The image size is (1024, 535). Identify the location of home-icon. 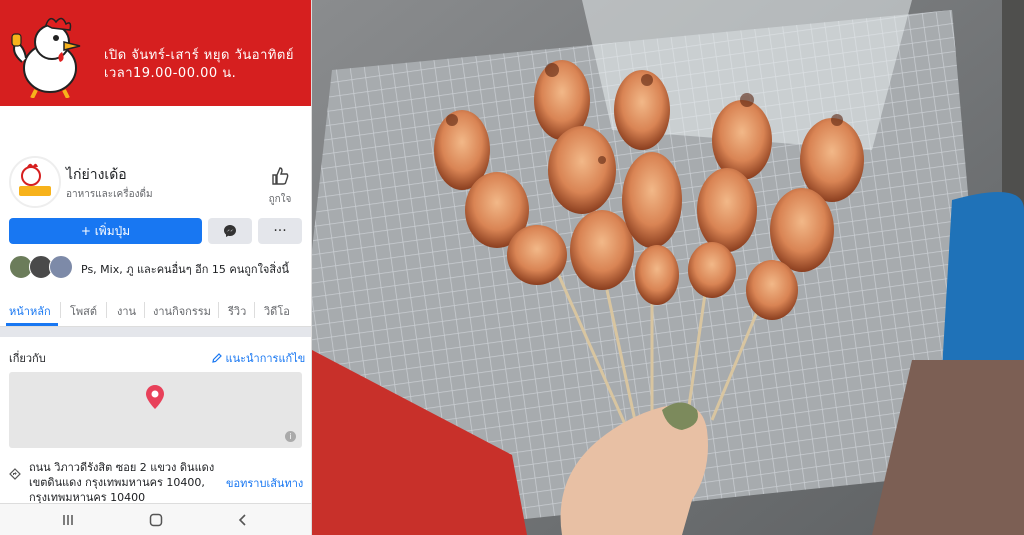
(156, 520).